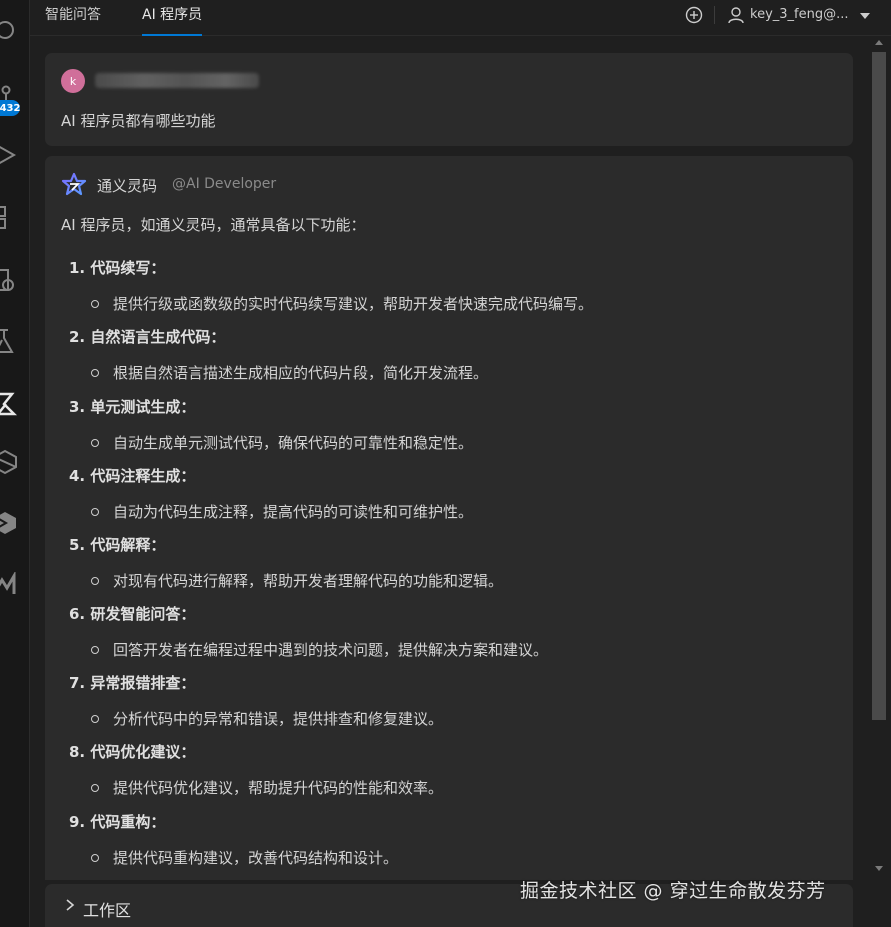  What do you see at coordinates (293, 512) in the screenshot?
I see `feature-description: 自动为代码生成注释，提高代码的可读性和可维护性。` at bounding box center [293, 512].